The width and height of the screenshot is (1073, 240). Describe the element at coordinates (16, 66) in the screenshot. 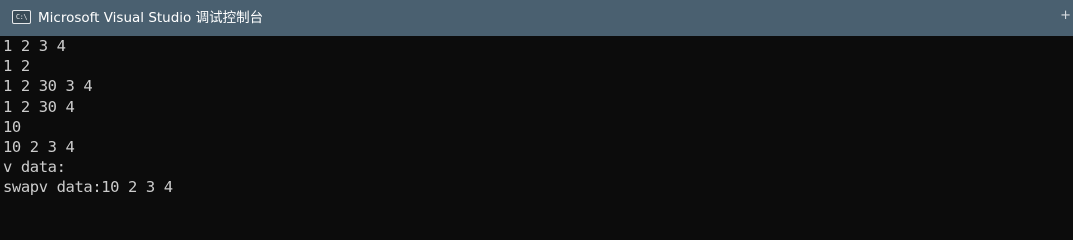

I see `console-line: 1 2` at that location.